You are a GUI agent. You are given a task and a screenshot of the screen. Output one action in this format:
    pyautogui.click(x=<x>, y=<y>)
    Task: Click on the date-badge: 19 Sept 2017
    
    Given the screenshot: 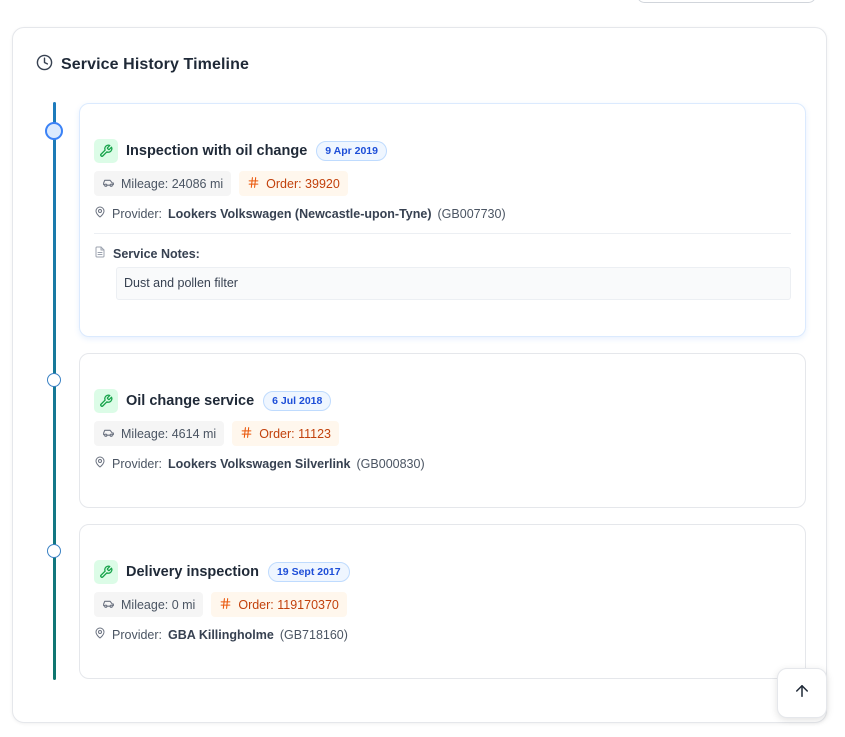 What is the action you would take?
    pyautogui.click(x=308, y=572)
    